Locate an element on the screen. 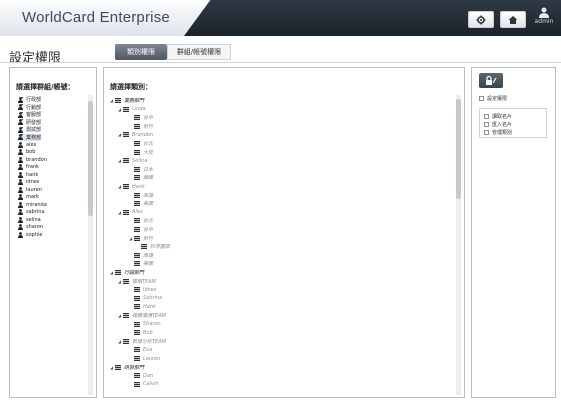 The height and width of the screenshot is (400, 561). tree-node: 大陸 is located at coordinates (141, 152).